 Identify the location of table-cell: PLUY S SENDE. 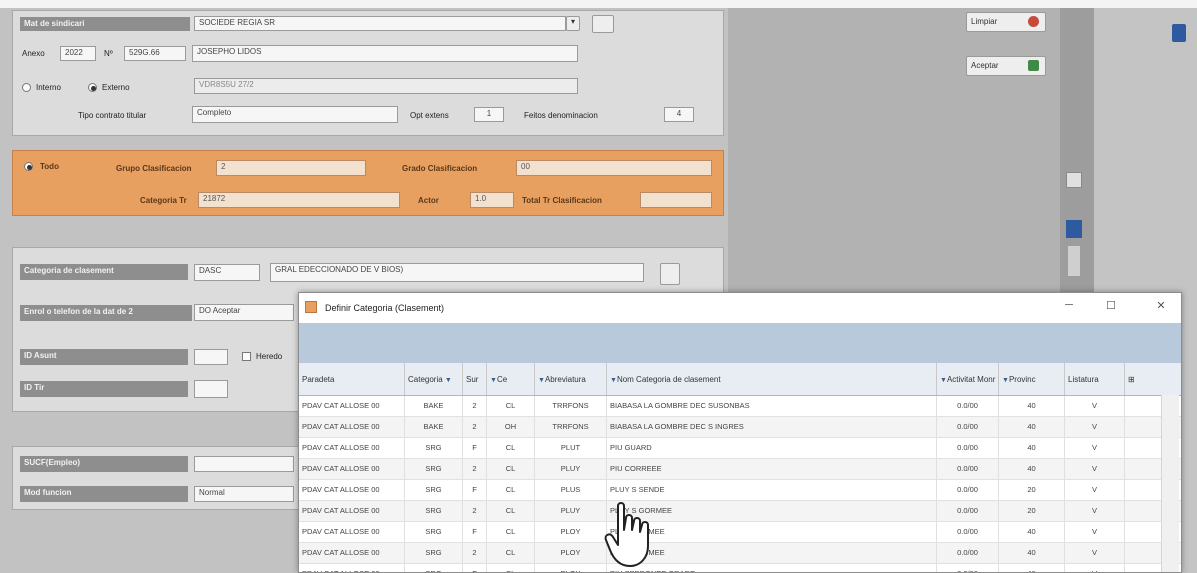
(772, 490).